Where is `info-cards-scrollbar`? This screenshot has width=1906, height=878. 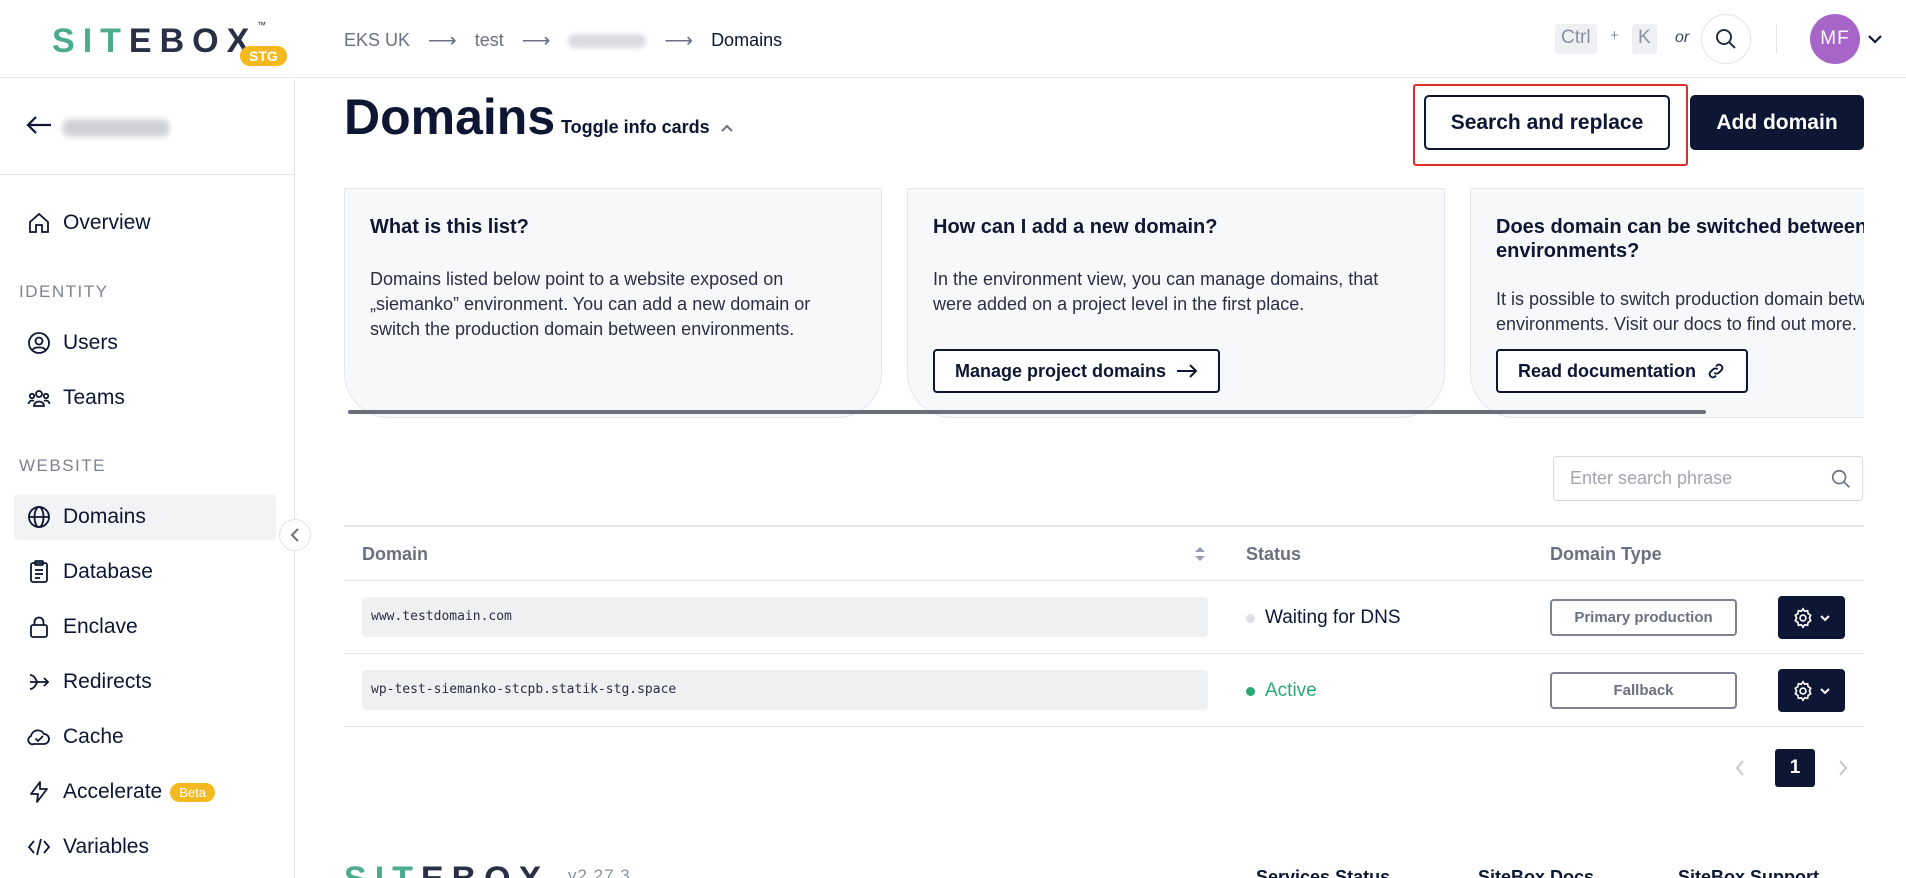
info-cards-scrollbar is located at coordinates (1027, 412).